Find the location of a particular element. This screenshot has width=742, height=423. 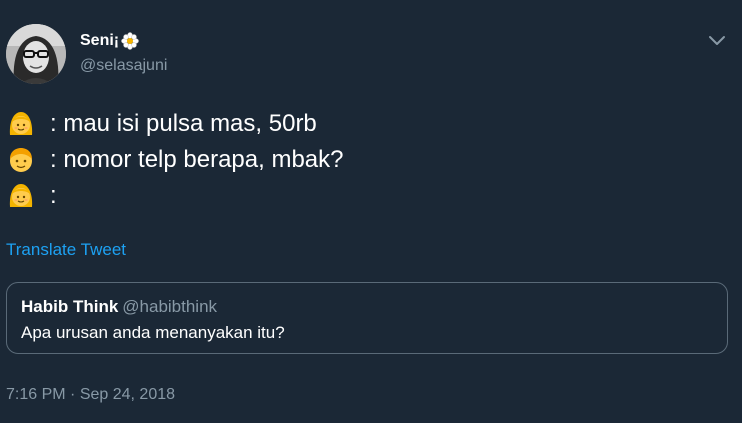

white-flower-icon is located at coordinates (130, 41).